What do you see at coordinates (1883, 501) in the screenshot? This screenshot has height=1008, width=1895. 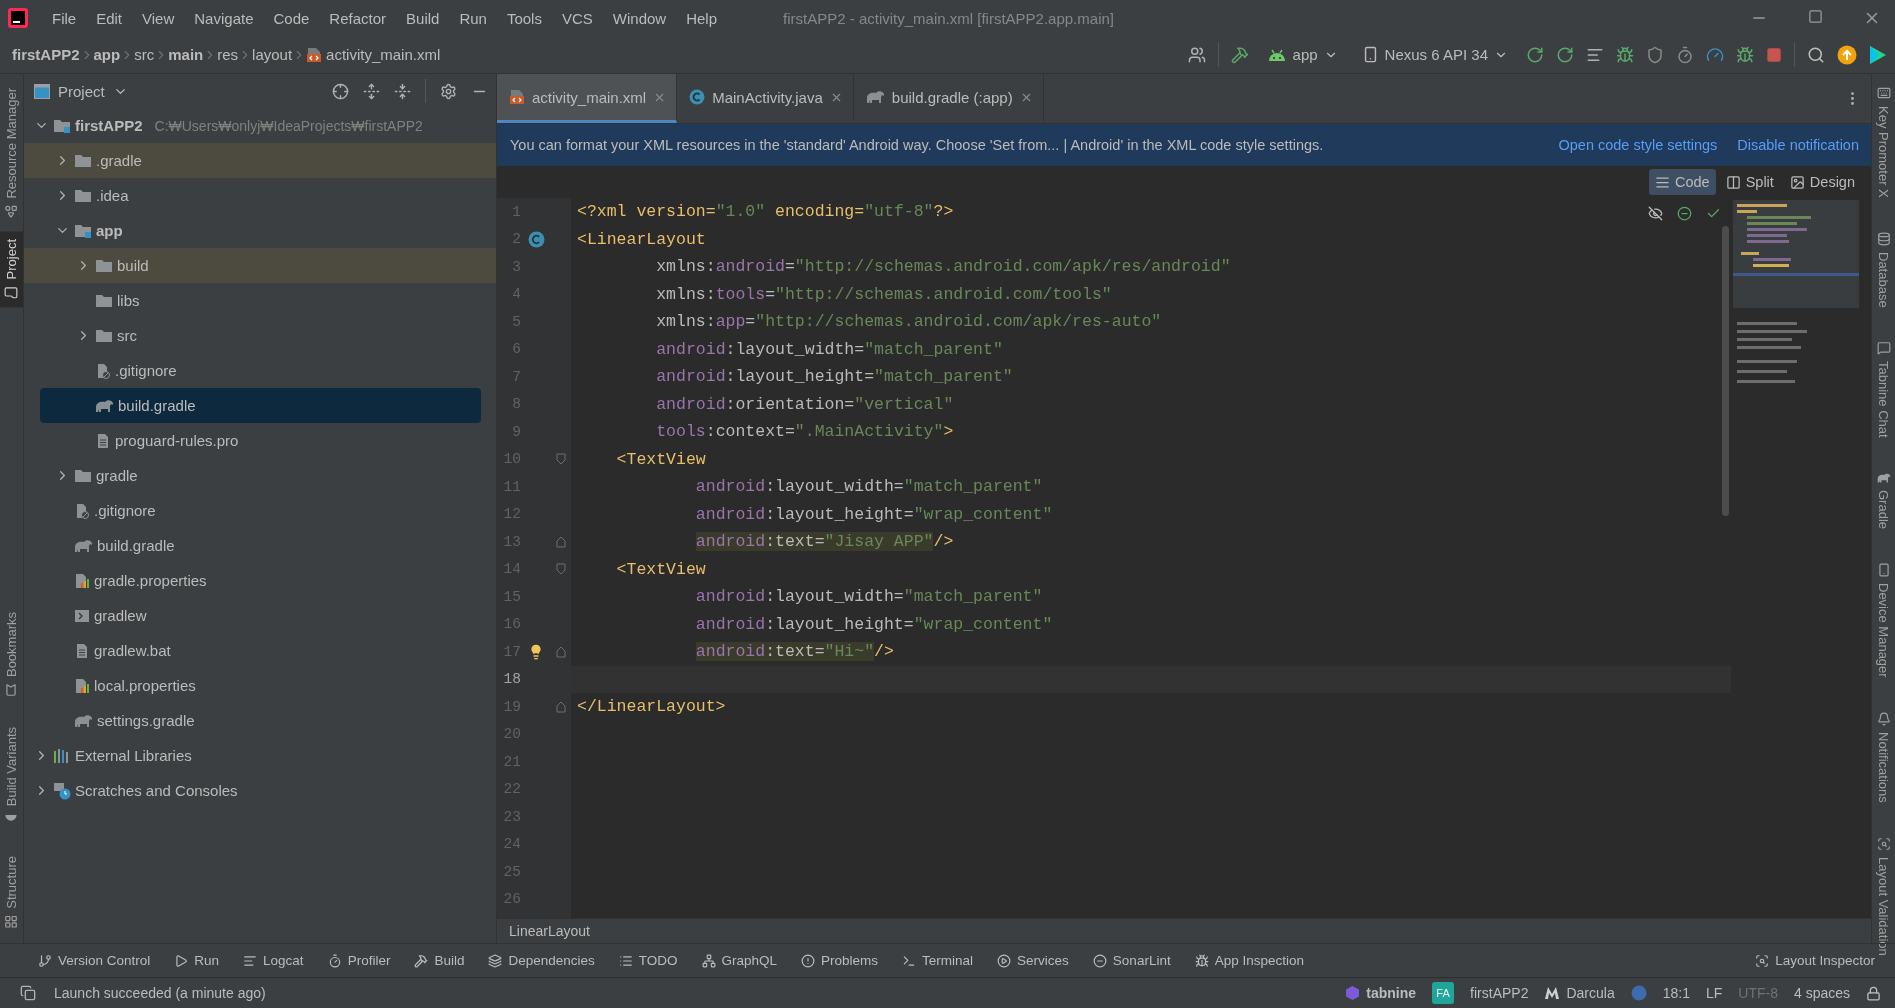 I see `side-tab: Gradle` at bounding box center [1883, 501].